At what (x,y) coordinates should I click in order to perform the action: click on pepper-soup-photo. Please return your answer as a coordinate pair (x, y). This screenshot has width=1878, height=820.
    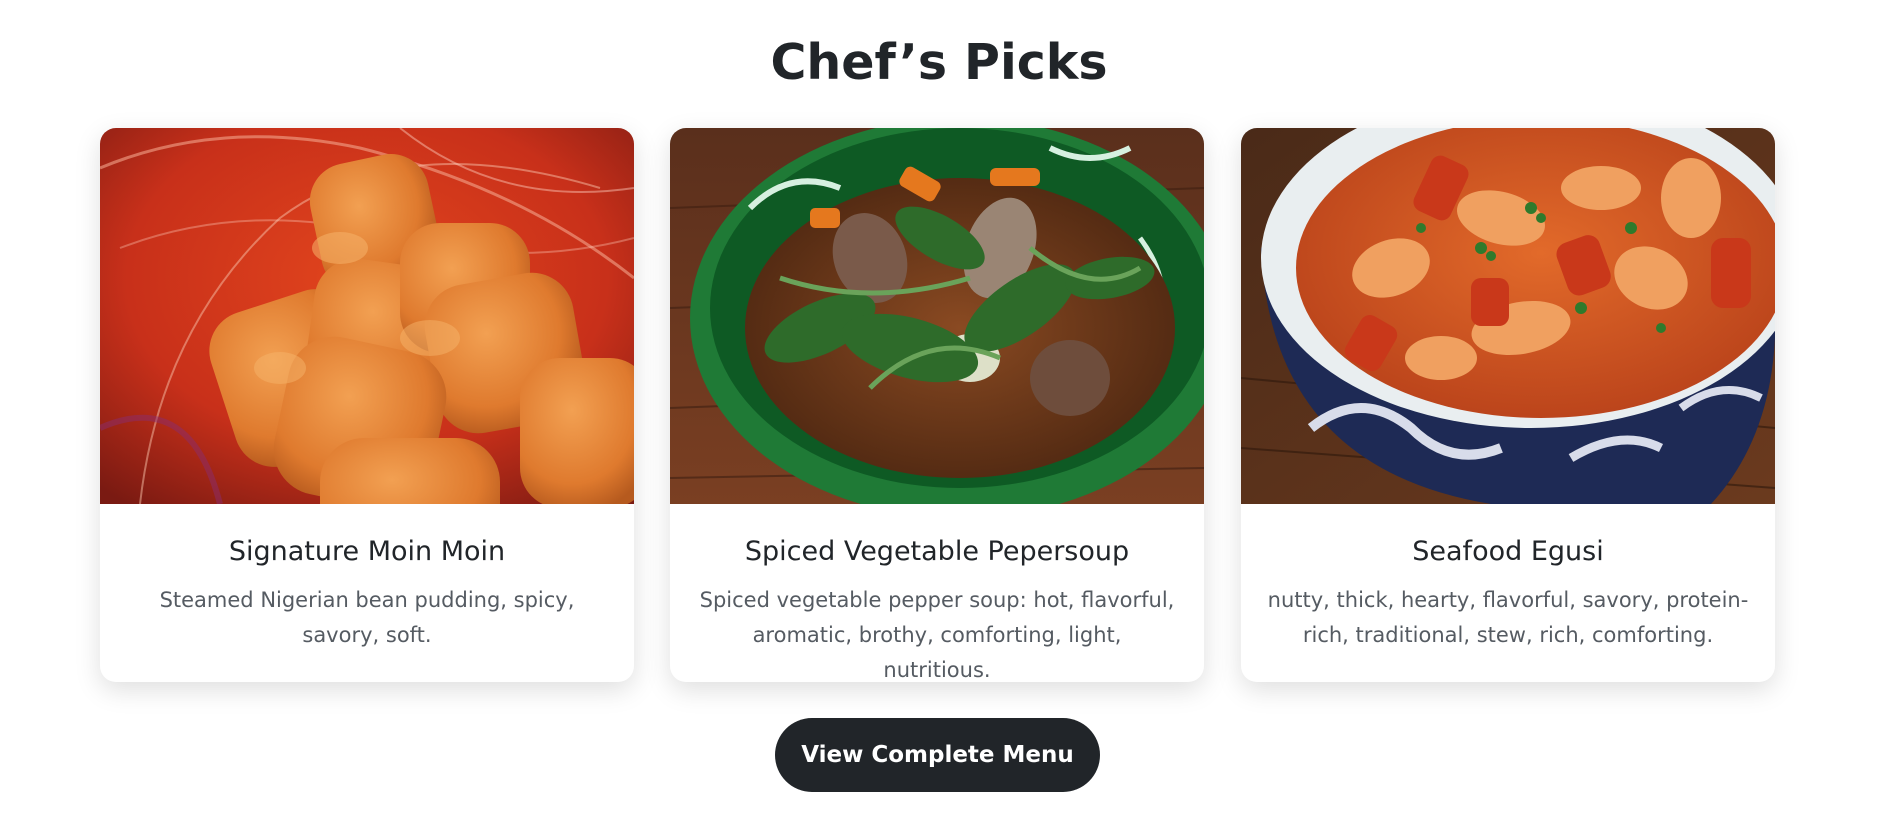
    Looking at the image, I should click on (937, 316).